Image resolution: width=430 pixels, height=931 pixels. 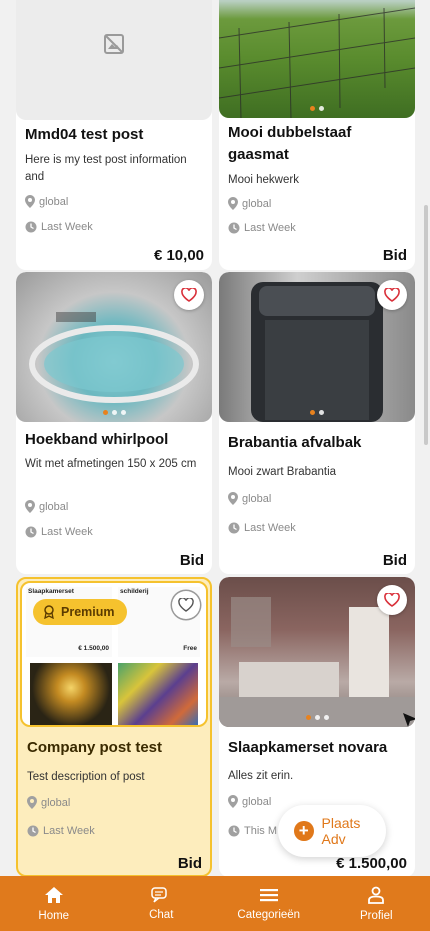 What do you see at coordinates (295, 442) in the screenshot?
I see `listing-title: Brabantia afvalbak` at bounding box center [295, 442].